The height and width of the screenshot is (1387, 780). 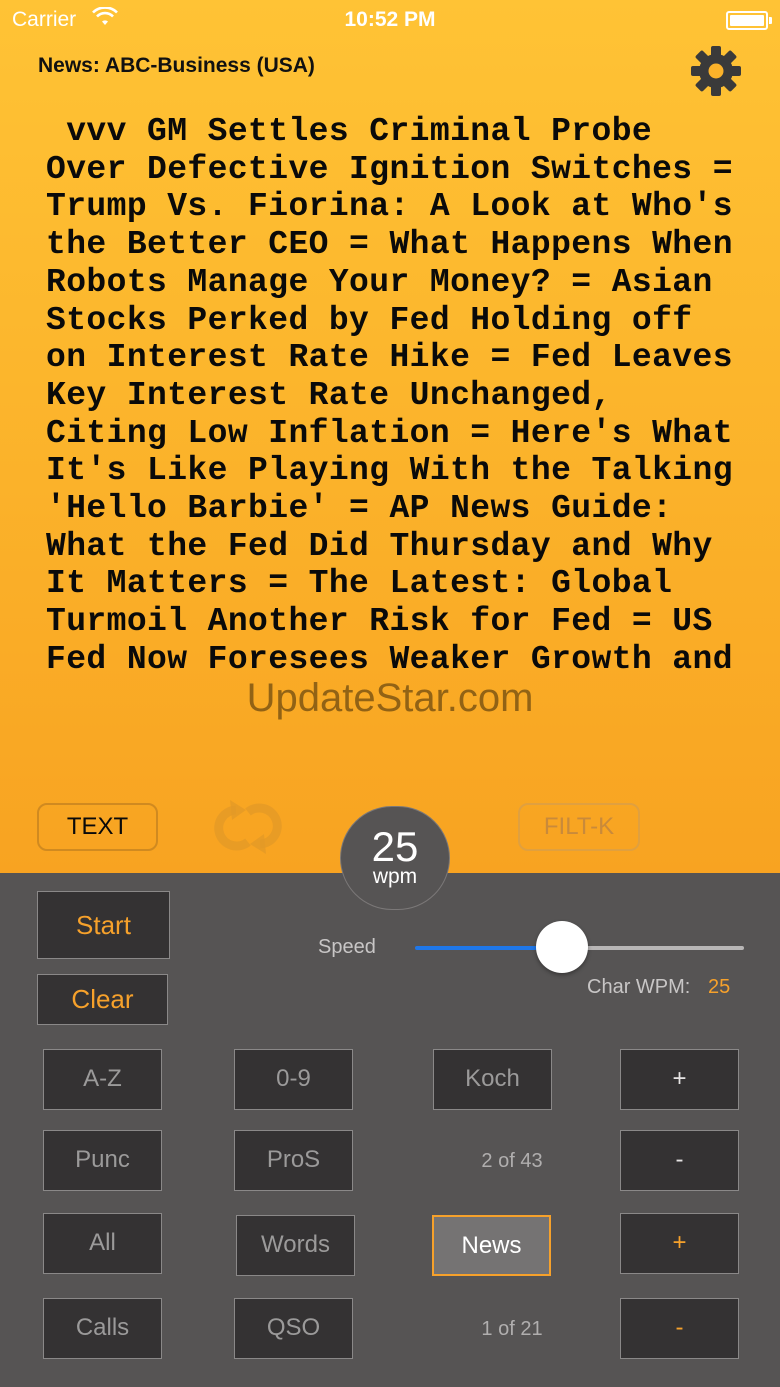 I want to click on wpm-value: 25, so click(x=395, y=846).